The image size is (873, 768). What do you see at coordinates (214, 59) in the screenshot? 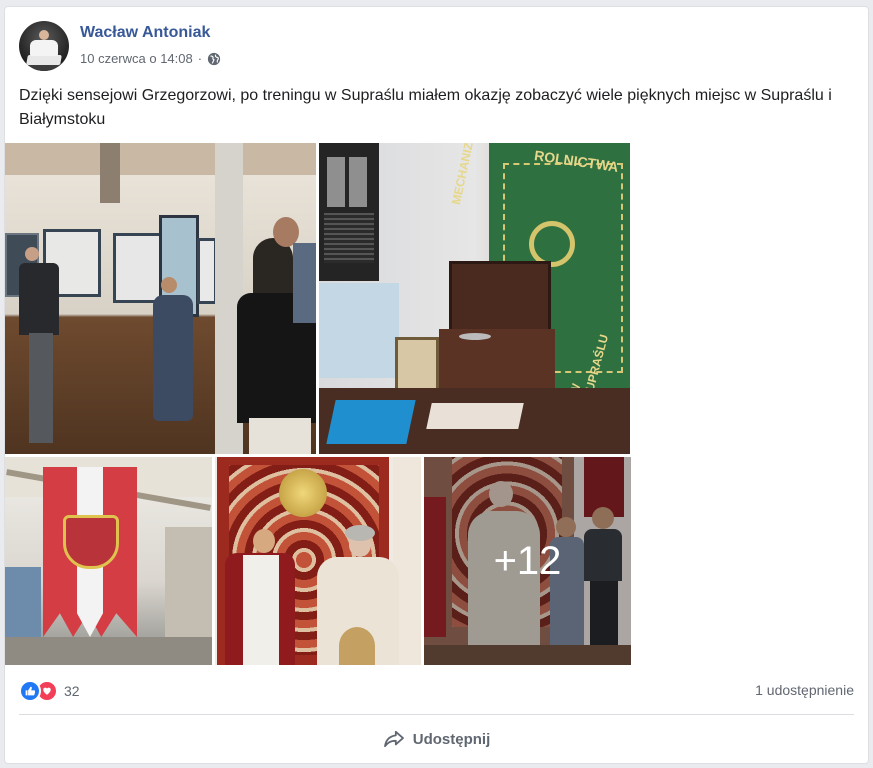
I see `globe-icon` at bounding box center [214, 59].